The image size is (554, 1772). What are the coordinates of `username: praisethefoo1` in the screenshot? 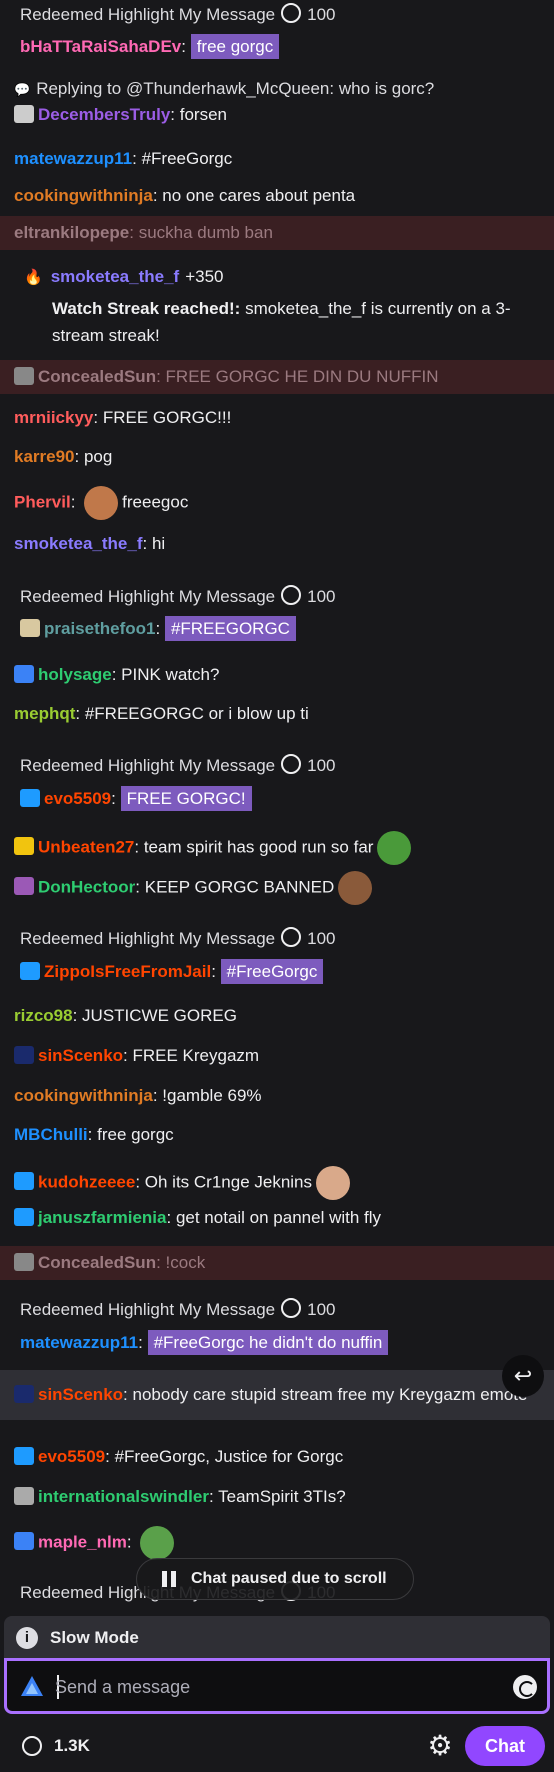 It's located at (99, 628).